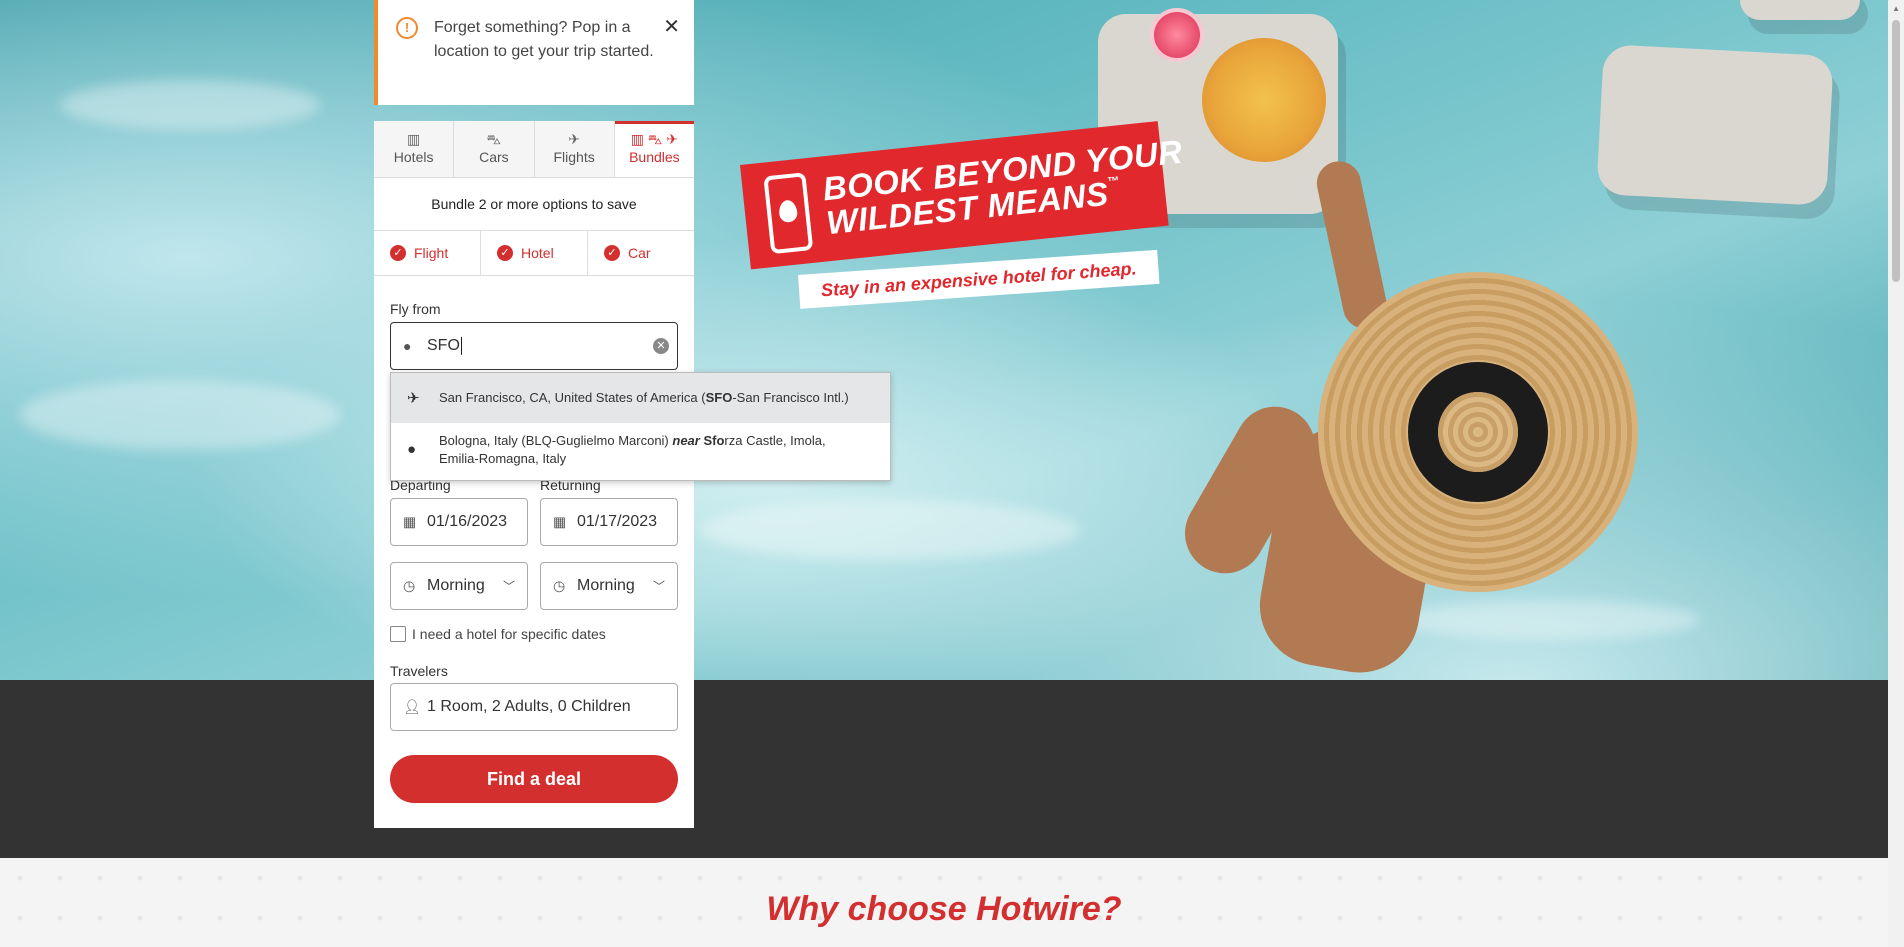 The height and width of the screenshot is (947, 1904). Describe the element at coordinates (529, 706) in the screenshot. I see `travelers-value: 1 Room, 2 Adults, 0 Children` at that location.